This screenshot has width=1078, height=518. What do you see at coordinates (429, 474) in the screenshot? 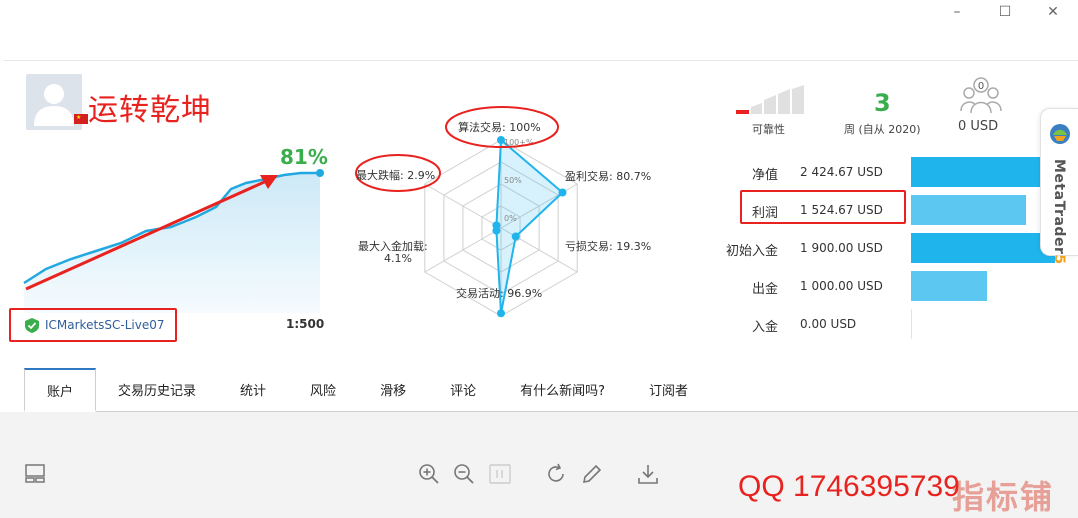
I see `zoom-in-icon` at bounding box center [429, 474].